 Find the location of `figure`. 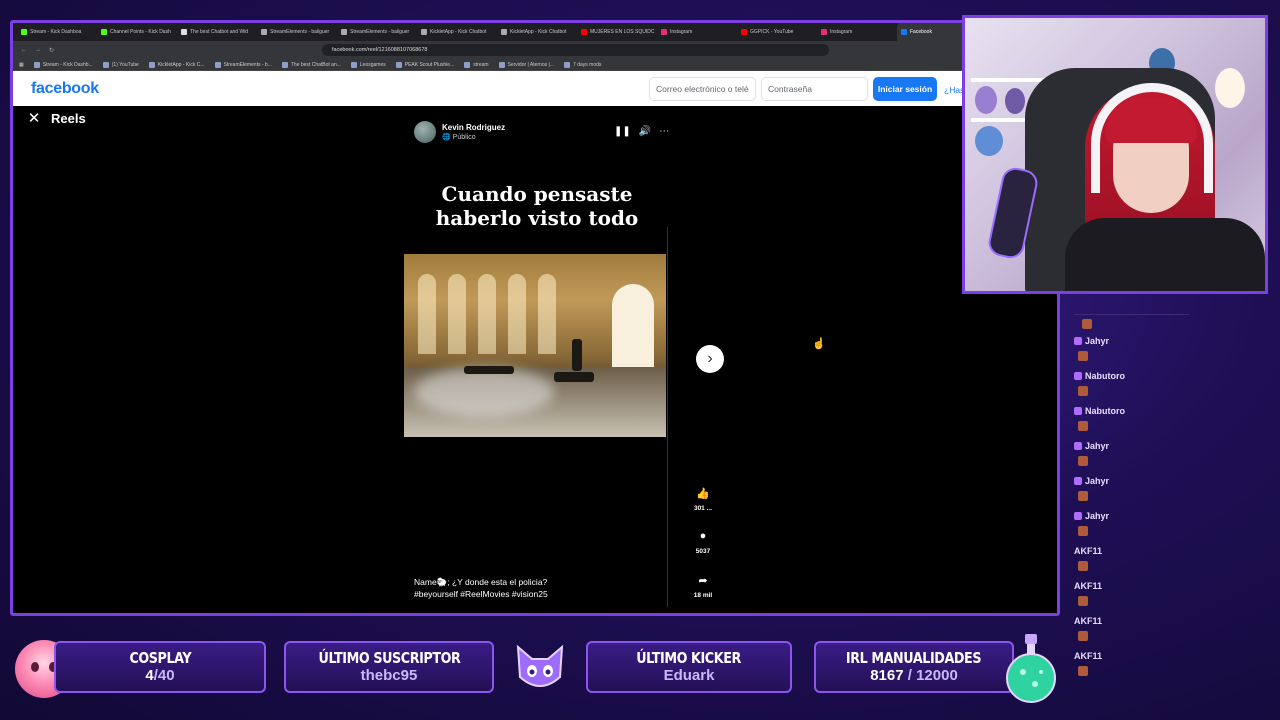

figure is located at coordinates (577, 355).